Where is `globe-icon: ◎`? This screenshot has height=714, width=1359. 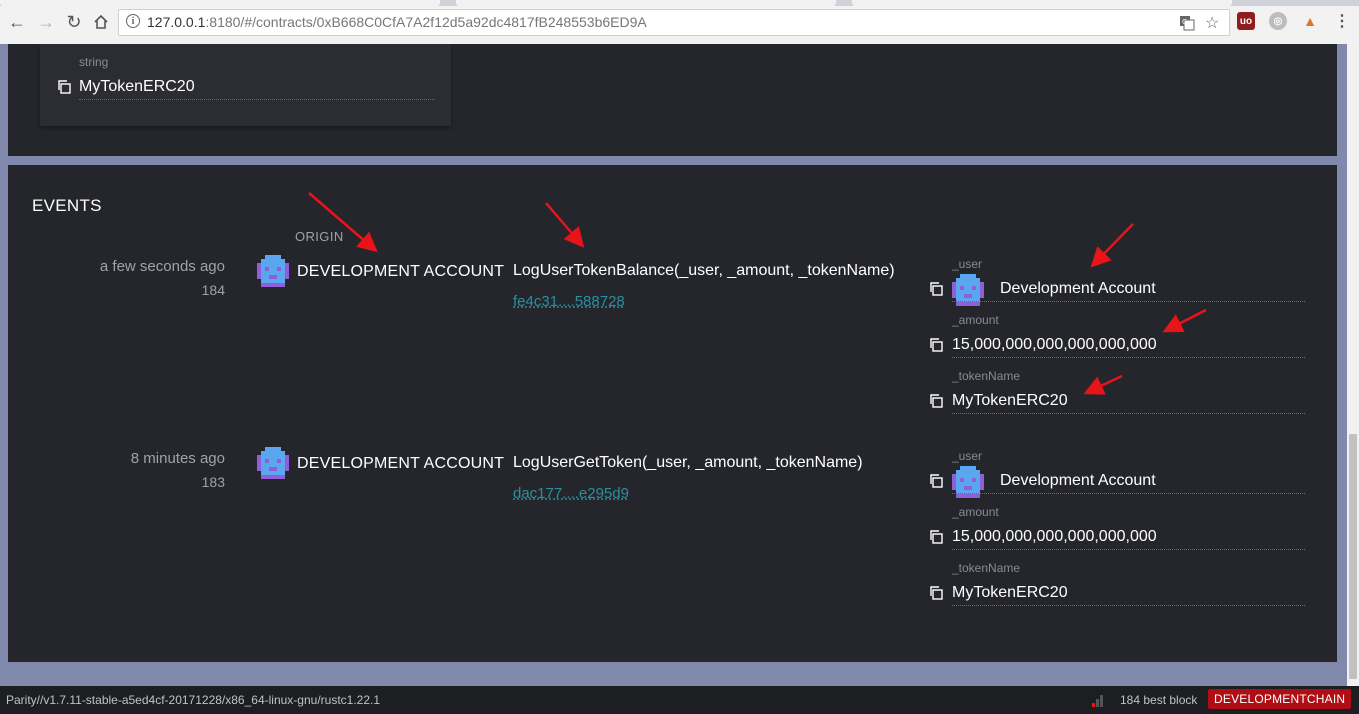
globe-icon: ◎ is located at coordinates (1278, 21).